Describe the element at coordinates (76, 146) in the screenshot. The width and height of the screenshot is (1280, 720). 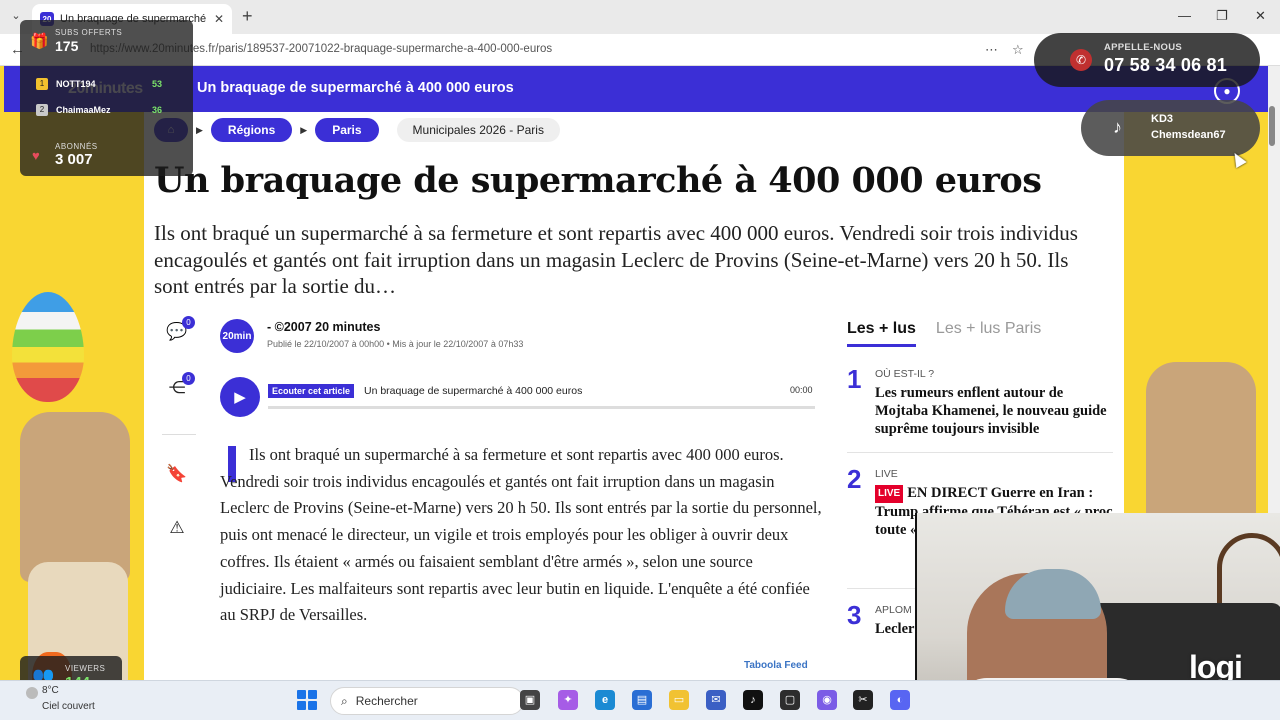
I see `followers-label: ABONNÉS` at that location.